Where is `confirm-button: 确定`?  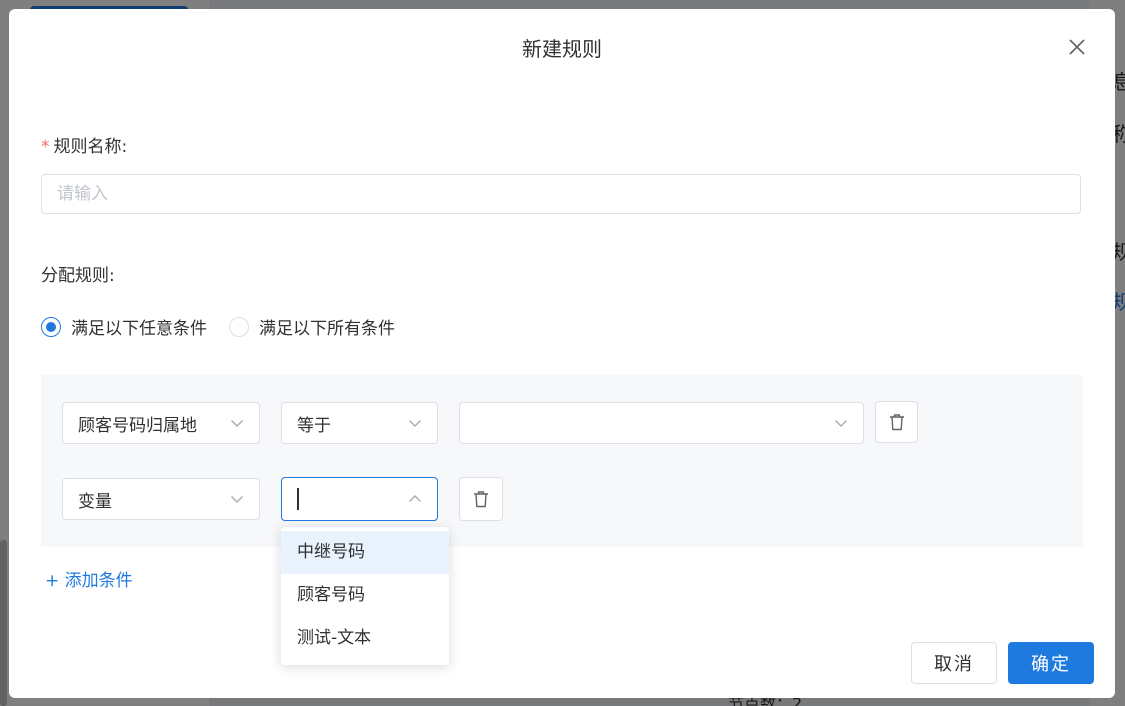 confirm-button: 确定 is located at coordinates (1051, 663).